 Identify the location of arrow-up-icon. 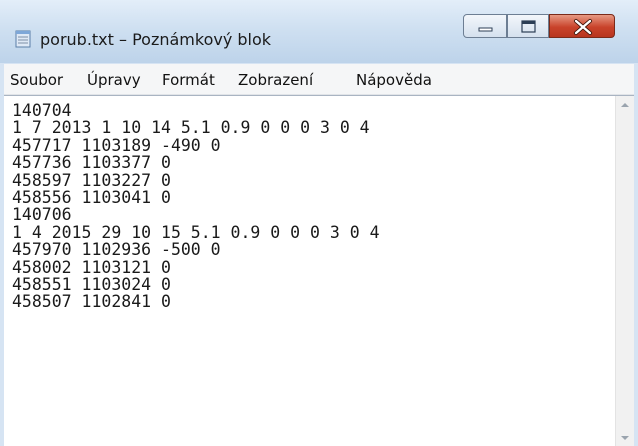
(625, 105).